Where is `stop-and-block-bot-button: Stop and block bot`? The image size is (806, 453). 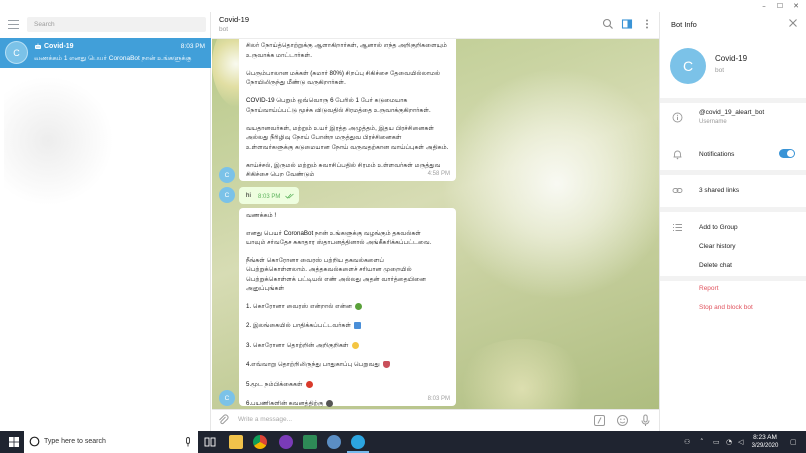 stop-and-block-bot-button: Stop and block bot is located at coordinates (726, 307).